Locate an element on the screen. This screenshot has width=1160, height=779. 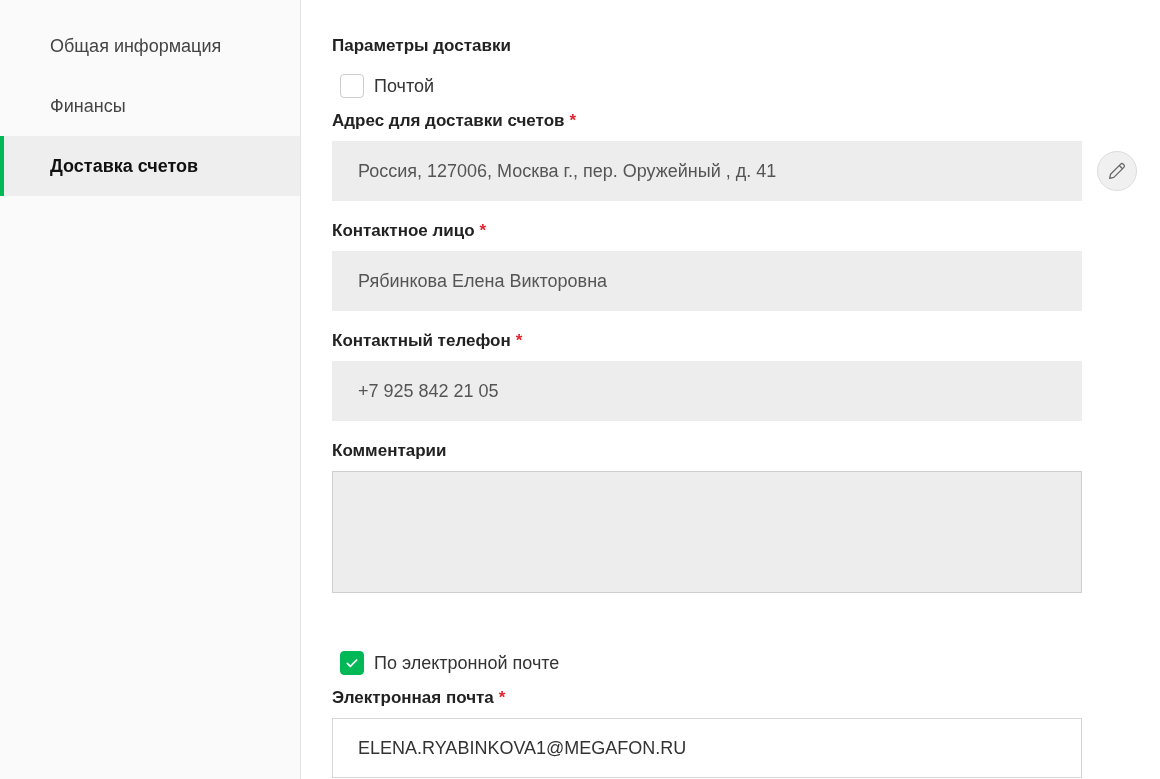
field-label: Адрес для доставки счетов is located at coordinates (448, 121).